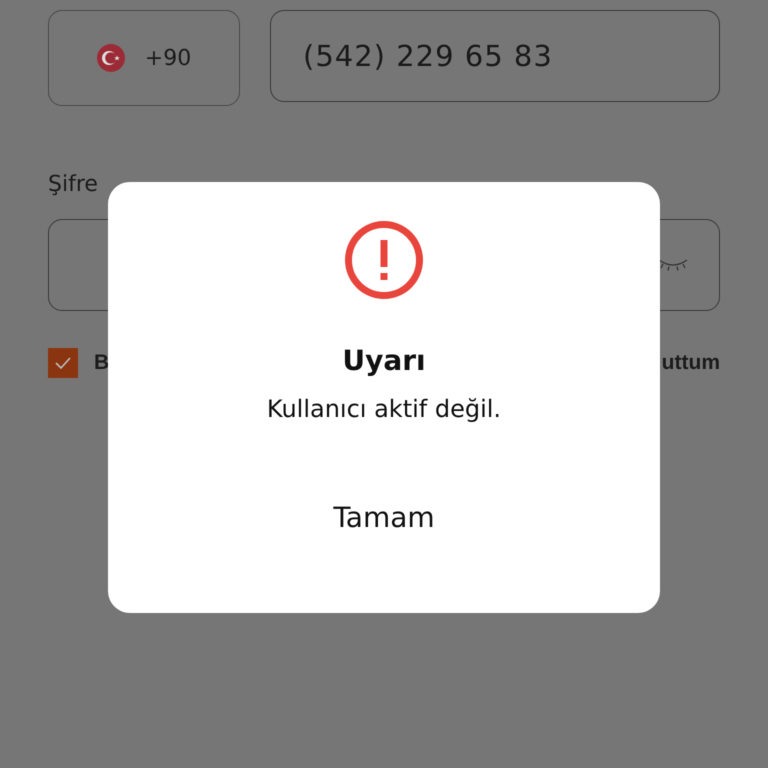  What do you see at coordinates (384, 517) in the screenshot?
I see `ok-button: Tamam` at bounding box center [384, 517].